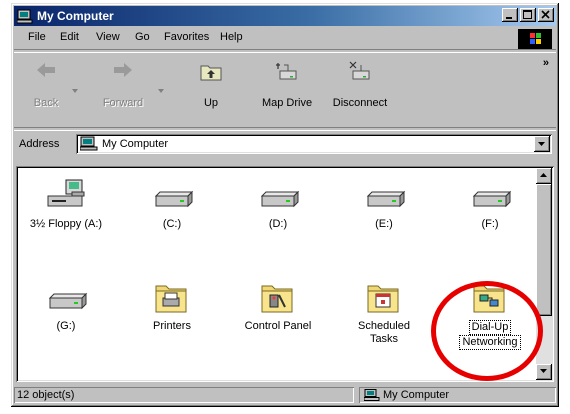 The width and height of the screenshot is (570, 414). I want to click on back-button: Back, so click(46, 84).